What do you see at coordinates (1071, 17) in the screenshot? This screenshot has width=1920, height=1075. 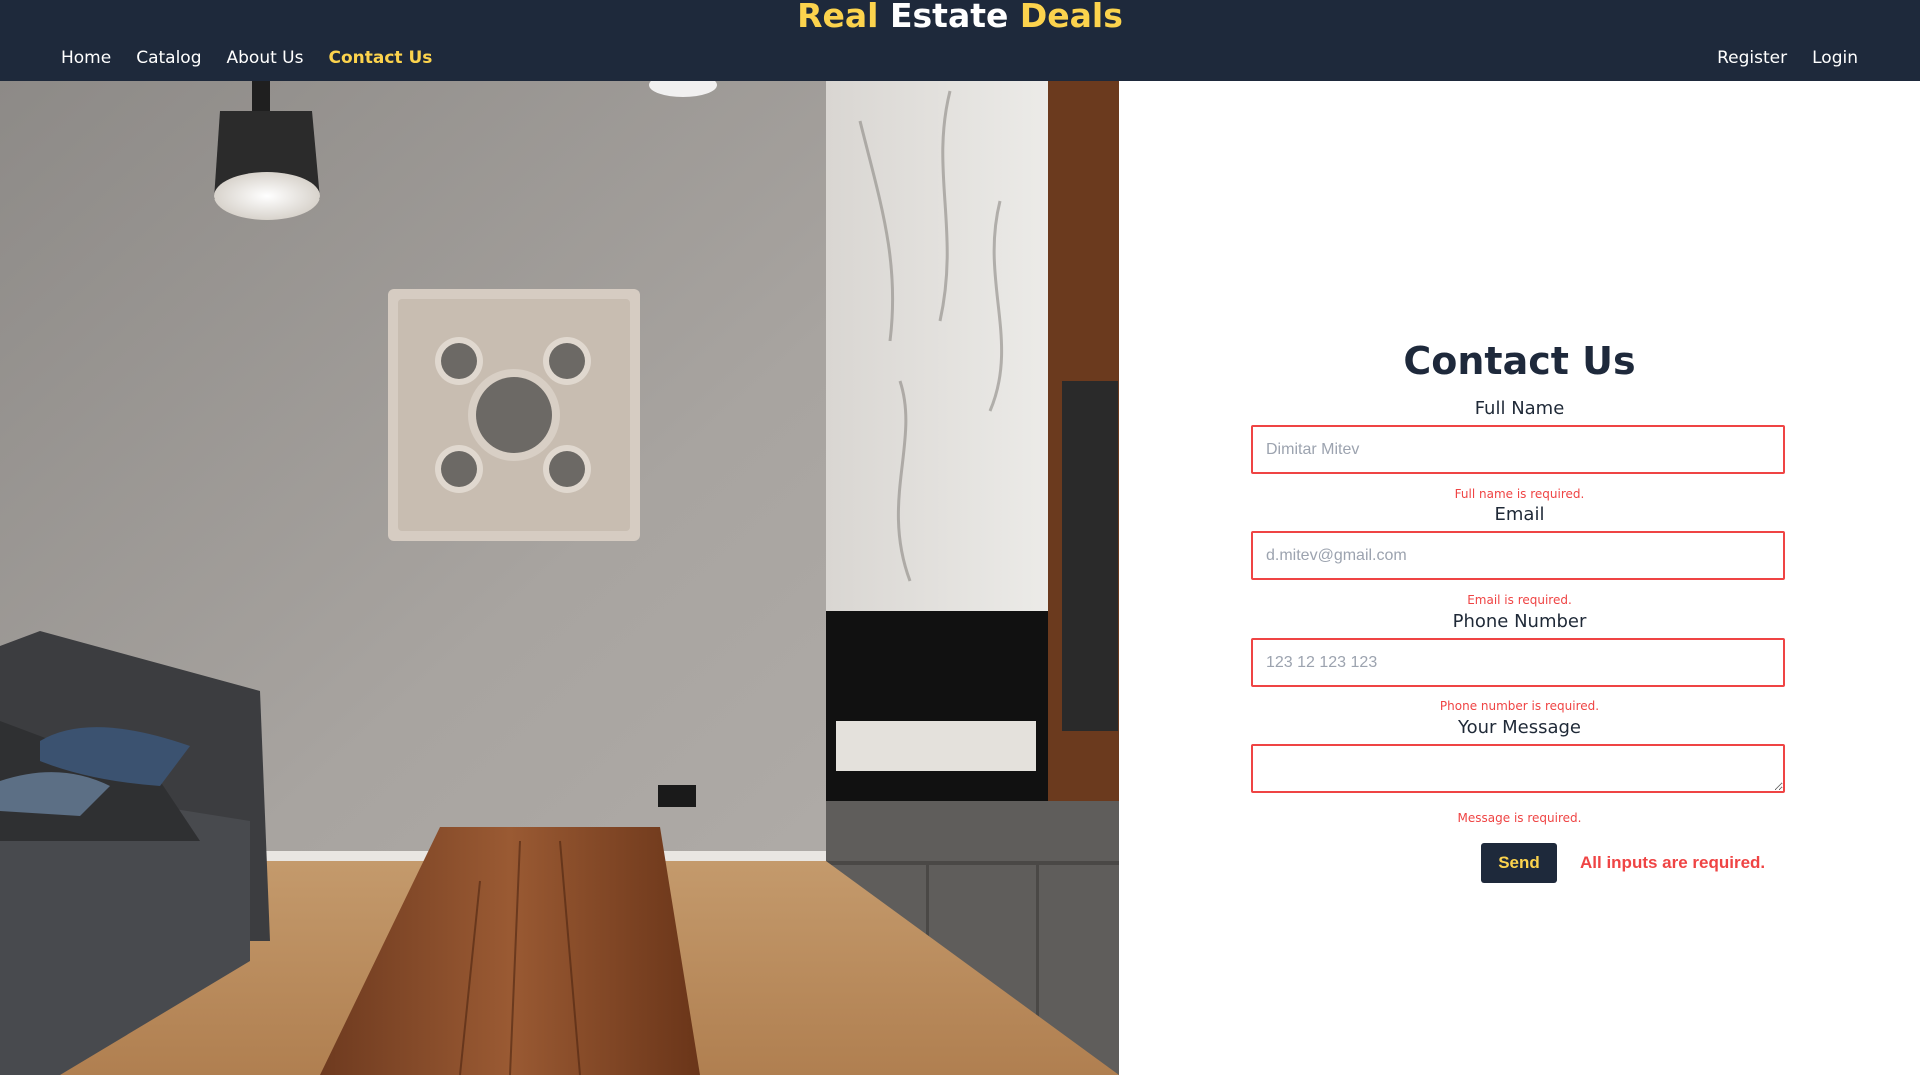 I see `logo-word-deals: Deals` at bounding box center [1071, 17].